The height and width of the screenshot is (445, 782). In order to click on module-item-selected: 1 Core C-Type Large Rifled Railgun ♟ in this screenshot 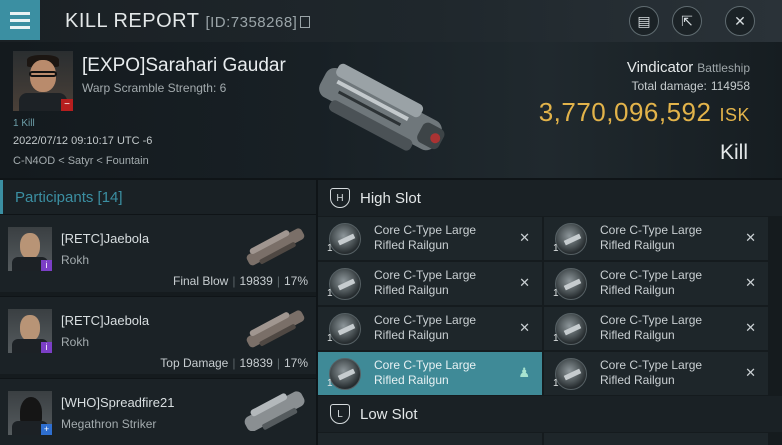, I will do `click(430, 373)`.